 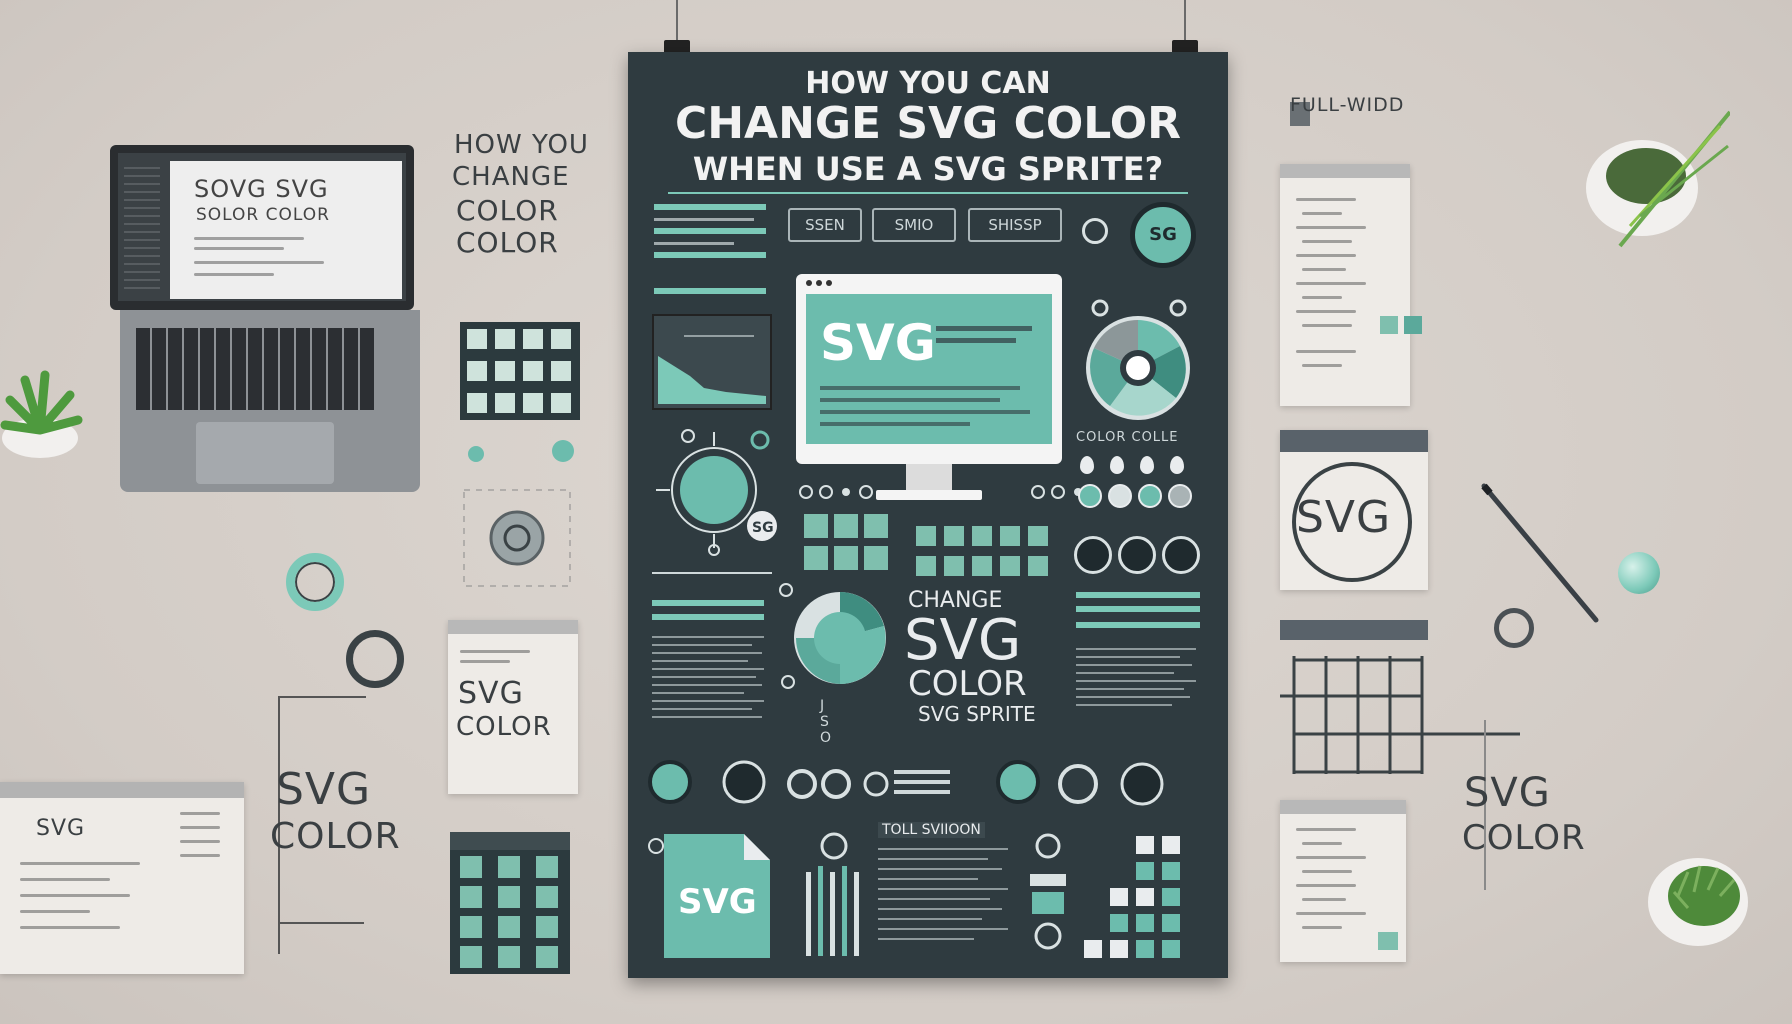 What do you see at coordinates (61, 828) in the screenshot?
I see `window-text: SVG` at bounding box center [61, 828].